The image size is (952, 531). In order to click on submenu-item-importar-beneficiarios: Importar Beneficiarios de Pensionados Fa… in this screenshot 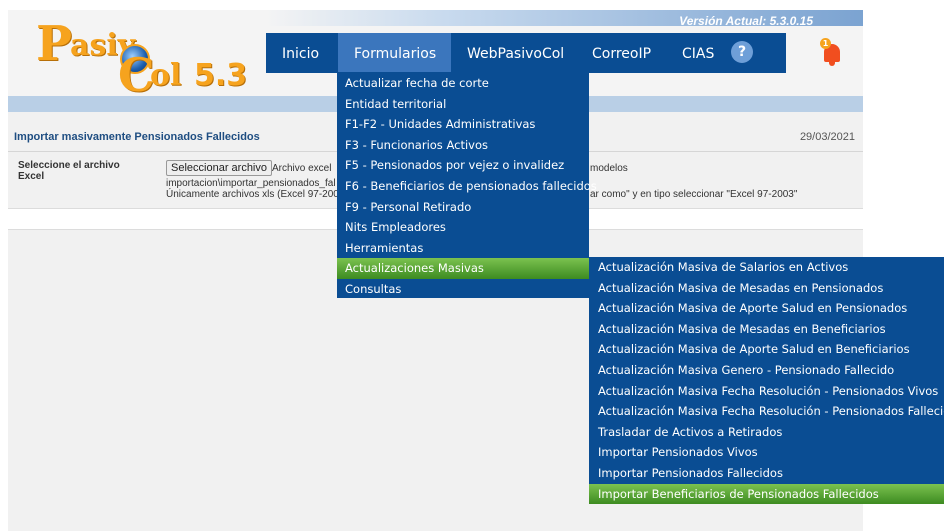, I will do `click(766, 494)`.